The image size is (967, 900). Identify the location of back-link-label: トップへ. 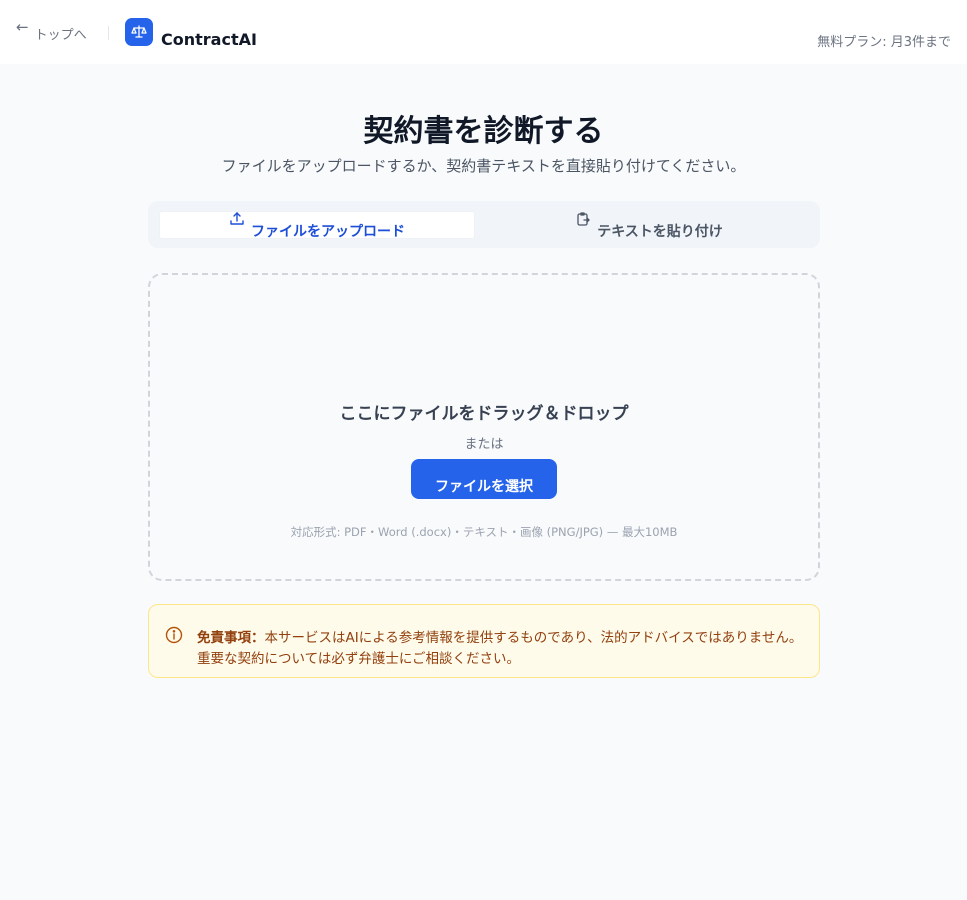
(60, 35).